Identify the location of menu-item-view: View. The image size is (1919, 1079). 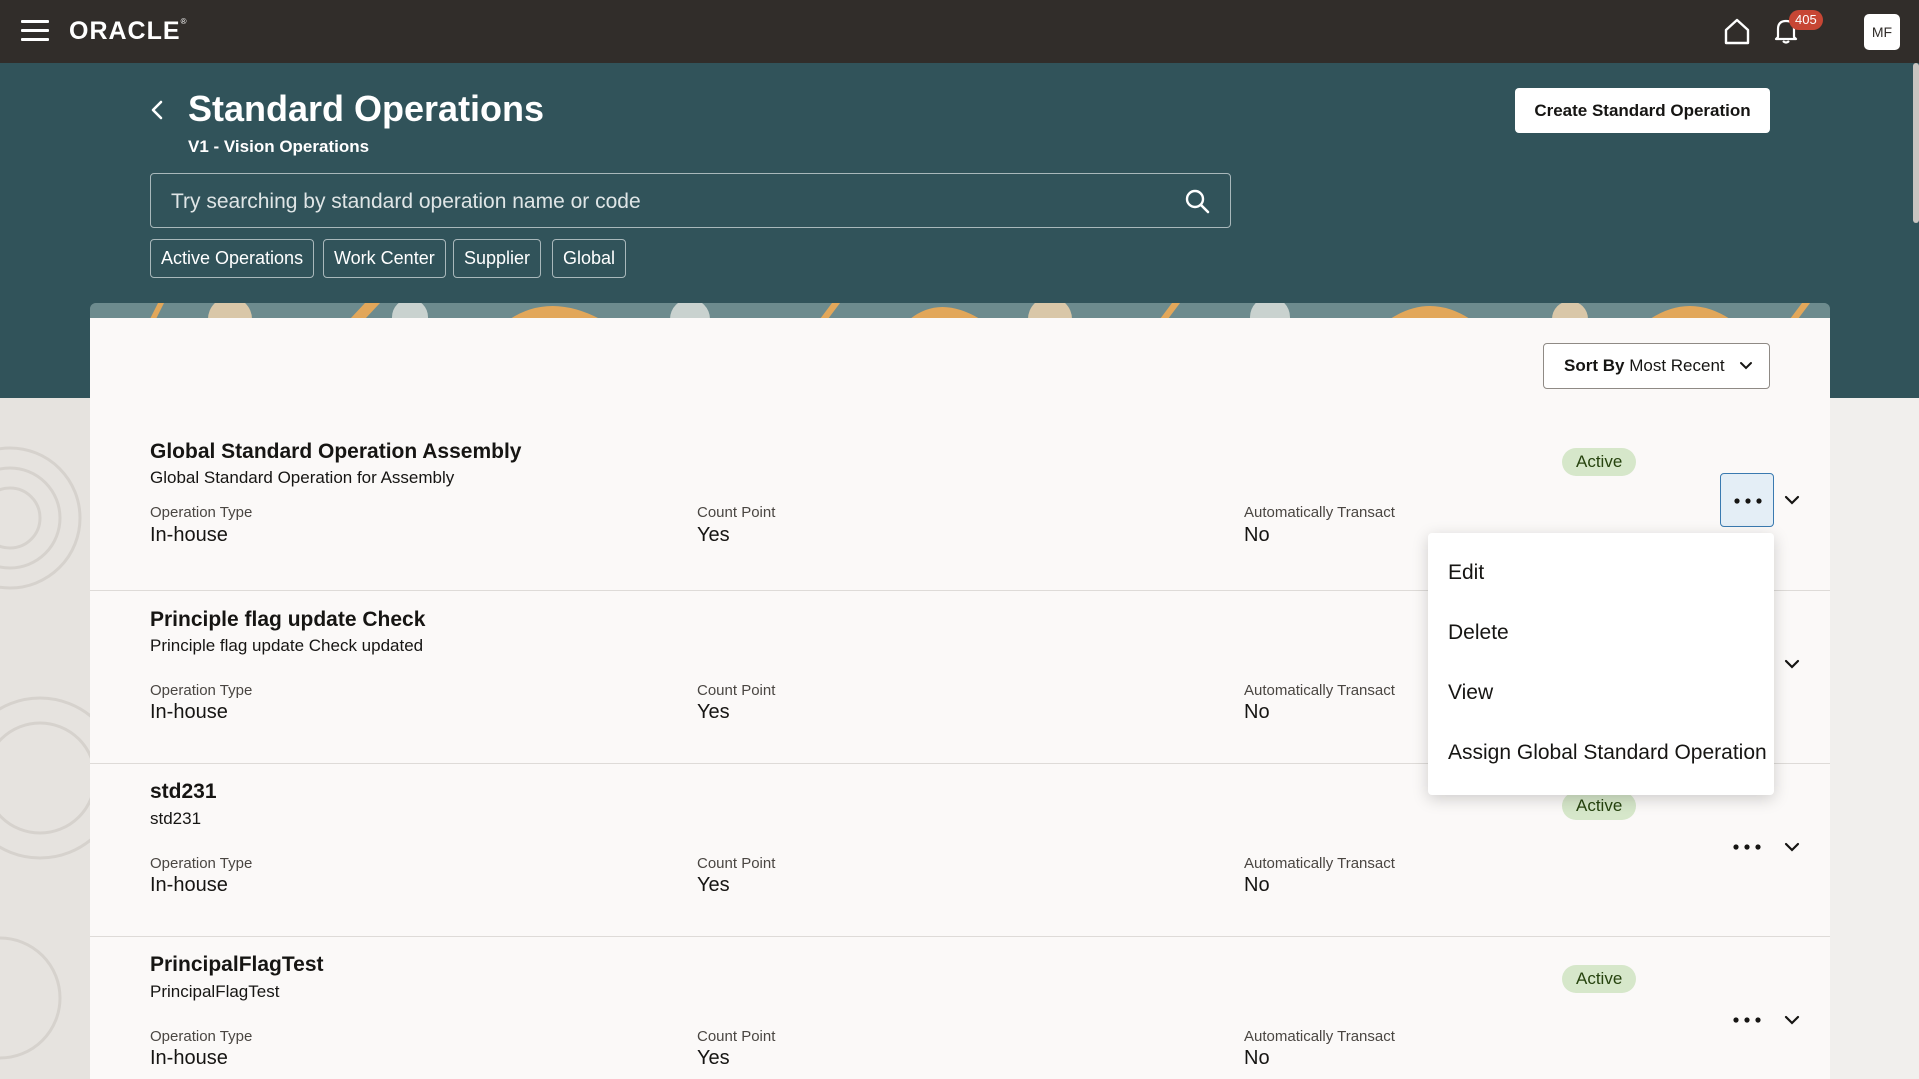
(1470, 693).